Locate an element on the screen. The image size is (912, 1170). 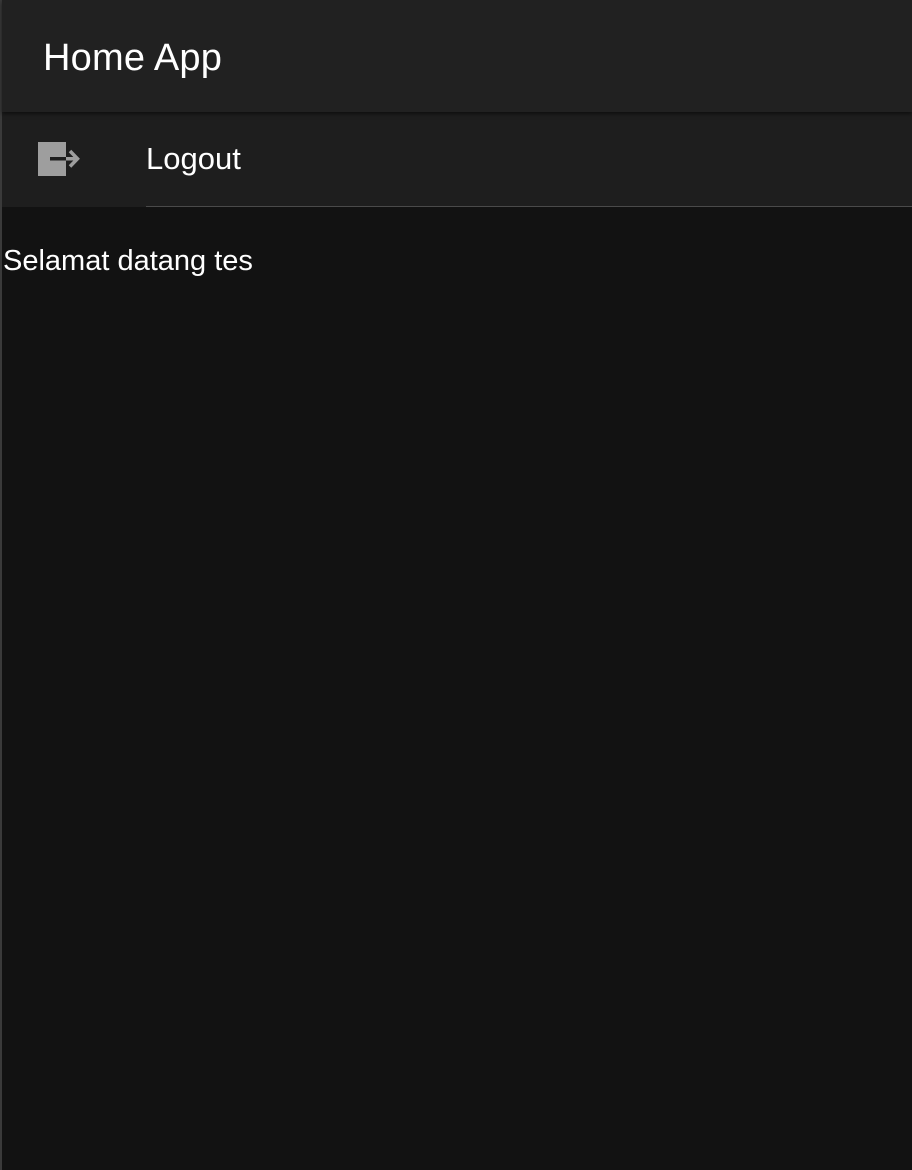
app-title: Home App is located at coordinates (133, 58).